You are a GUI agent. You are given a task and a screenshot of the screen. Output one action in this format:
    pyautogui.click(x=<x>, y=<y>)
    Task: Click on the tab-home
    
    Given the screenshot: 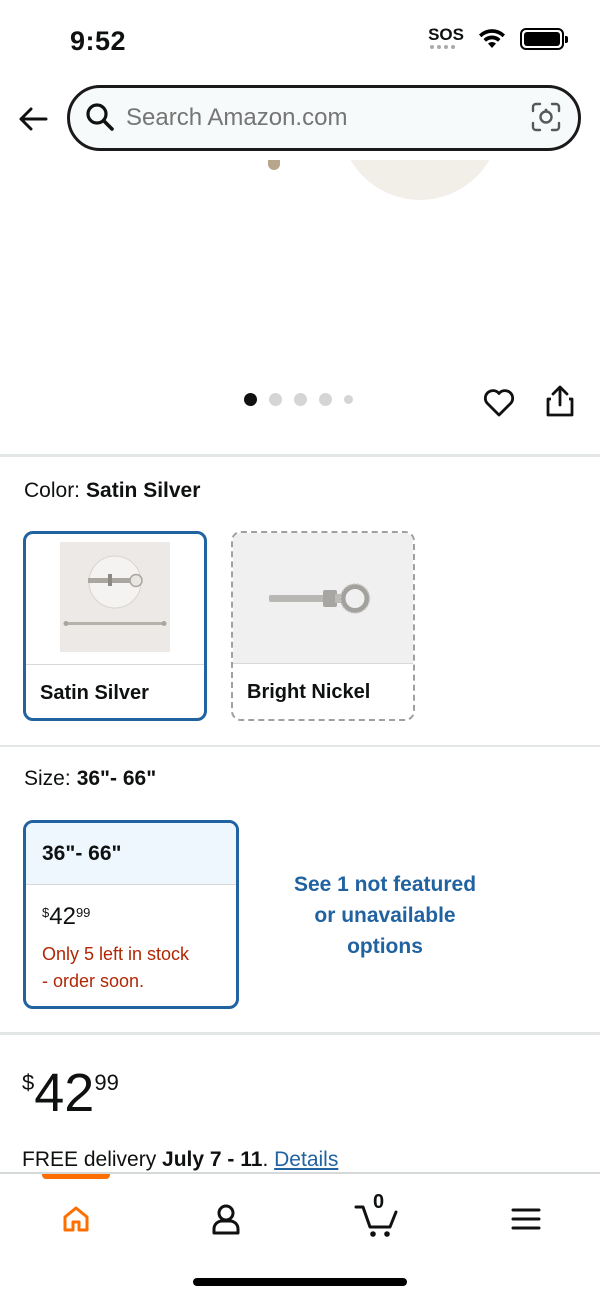 What is the action you would take?
    pyautogui.click(x=76, y=1219)
    